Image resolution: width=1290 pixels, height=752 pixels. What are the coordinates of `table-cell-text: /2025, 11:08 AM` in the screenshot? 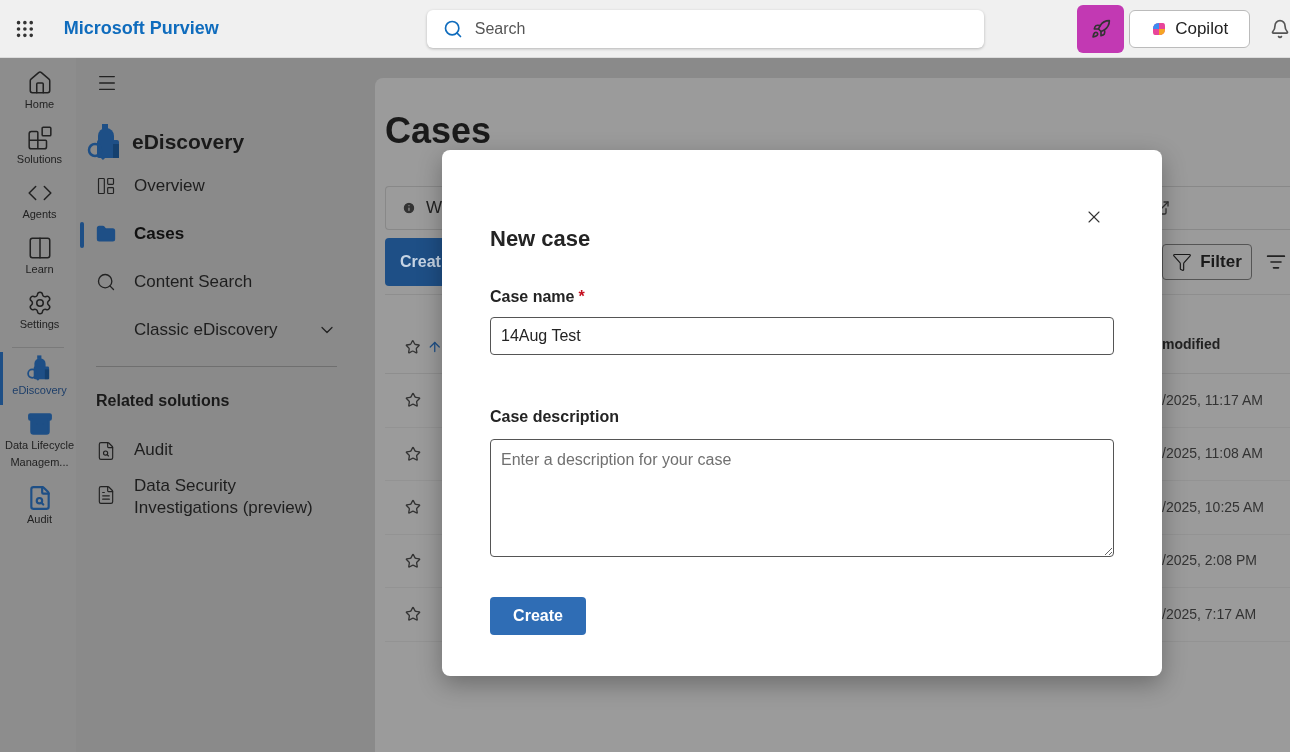 It's located at (1212, 454).